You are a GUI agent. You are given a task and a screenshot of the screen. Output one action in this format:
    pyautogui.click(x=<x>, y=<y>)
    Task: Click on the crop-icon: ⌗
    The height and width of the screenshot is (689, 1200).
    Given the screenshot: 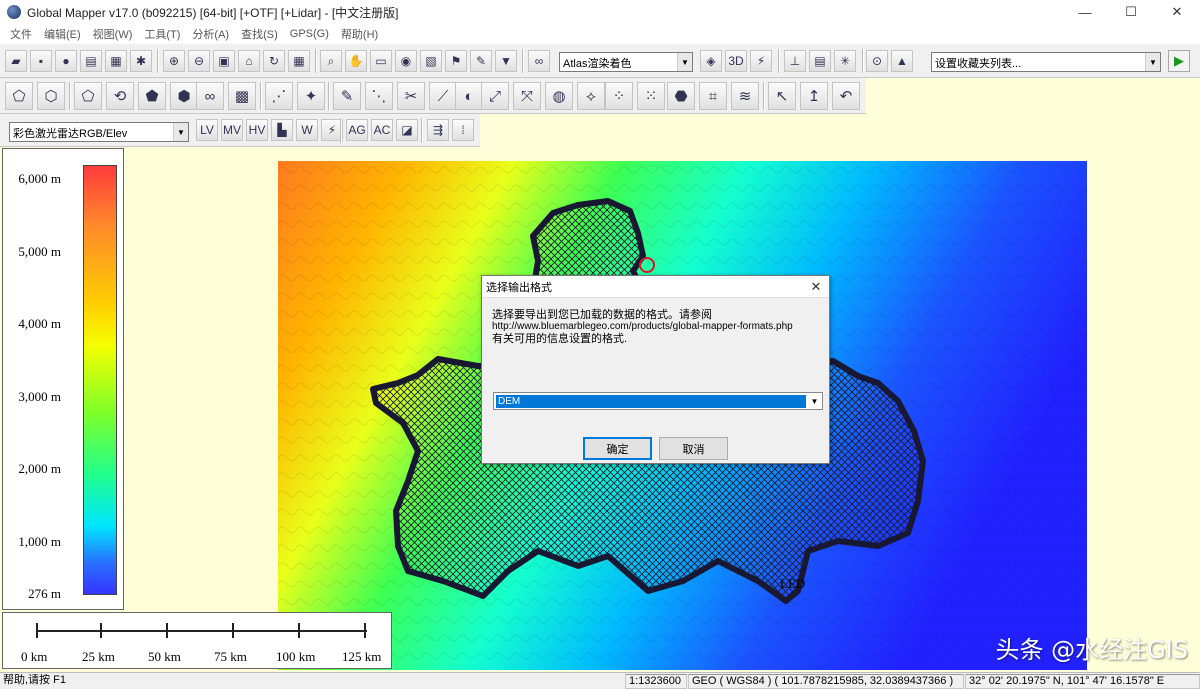 What is the action you would take?
    pyautogui.click(x=713, y=96)
    